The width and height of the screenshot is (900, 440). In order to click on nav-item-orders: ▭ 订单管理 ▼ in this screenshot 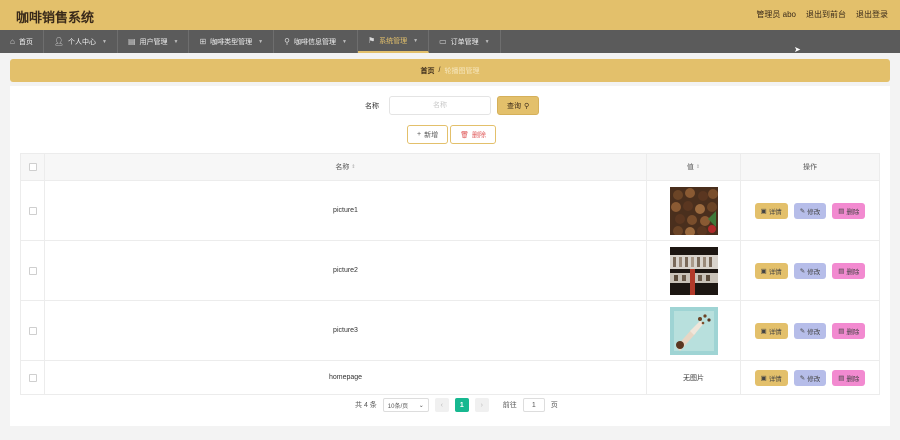, I will do `click(465, 41)`.